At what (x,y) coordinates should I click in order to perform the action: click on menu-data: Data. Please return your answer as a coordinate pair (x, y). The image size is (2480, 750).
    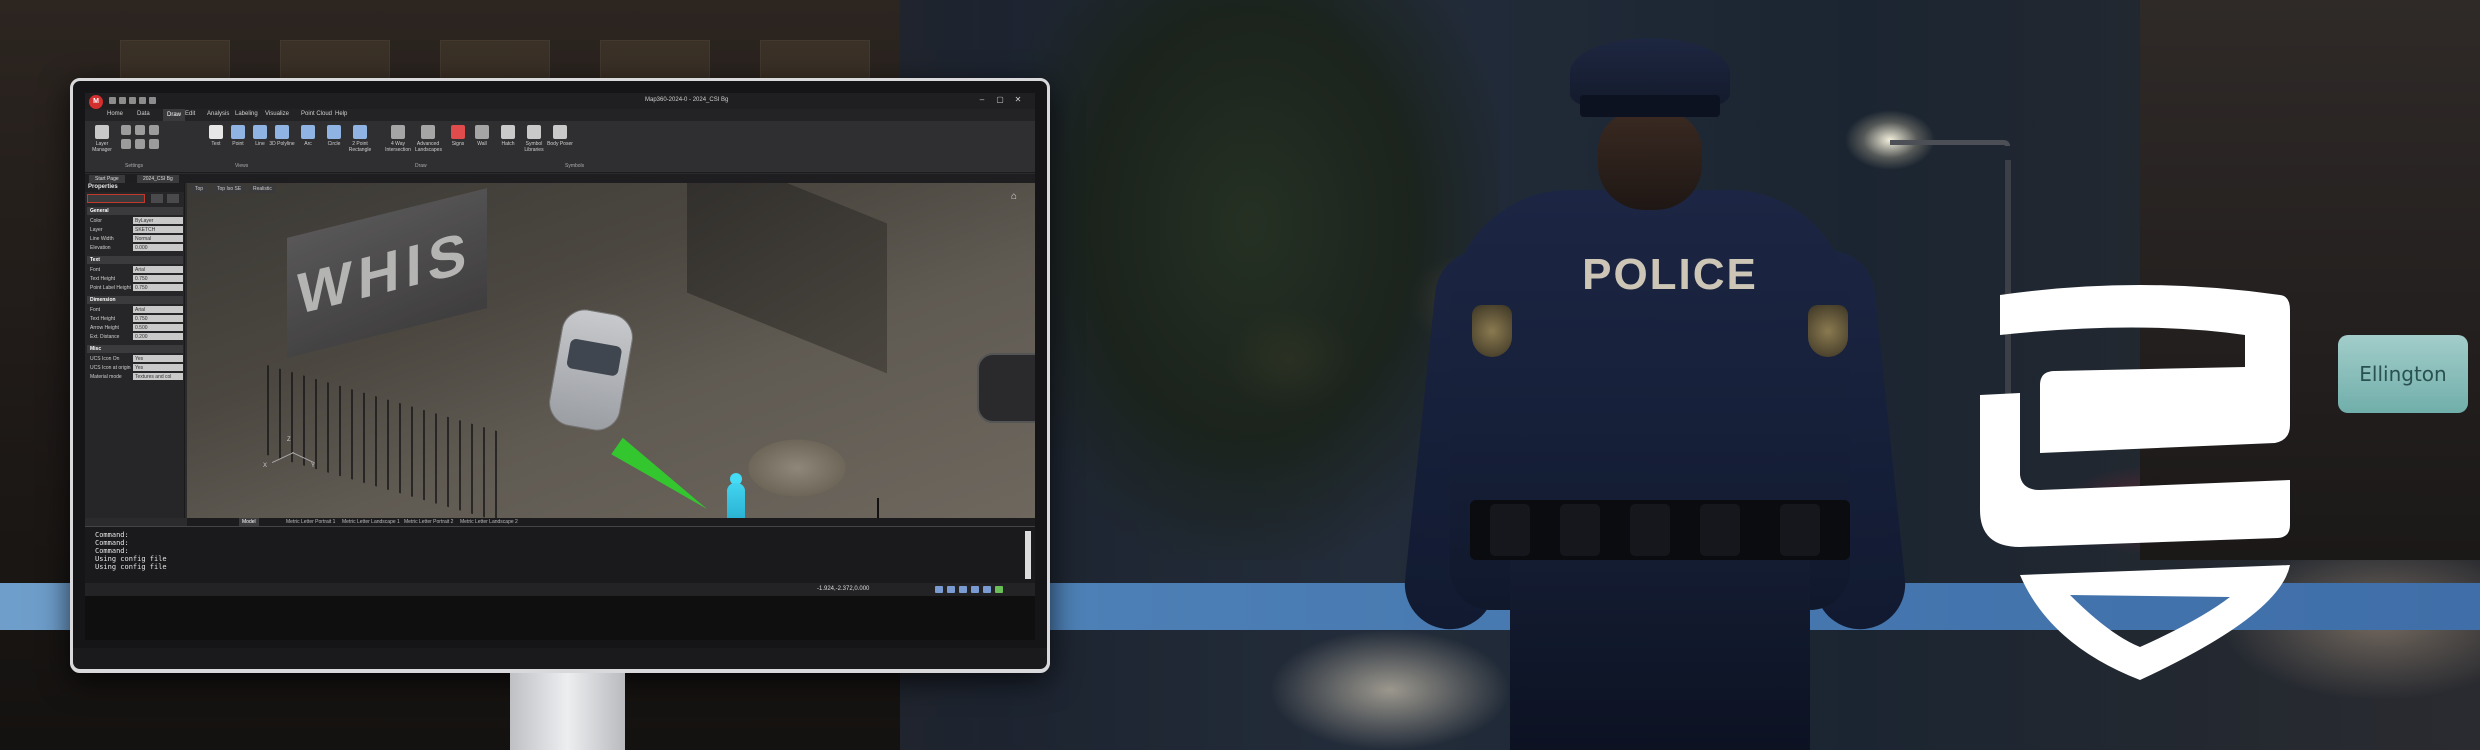
    Looking at the image, I should click on (143, 114).